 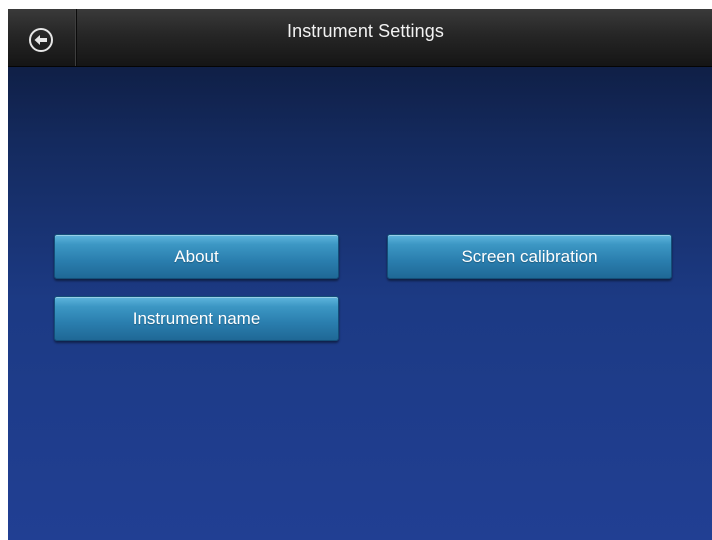 What do you see at coordinates (529, 256) in the screenshot?
I see `screen-calibration-button: Screen calibration` at bounding box center [529, 256].